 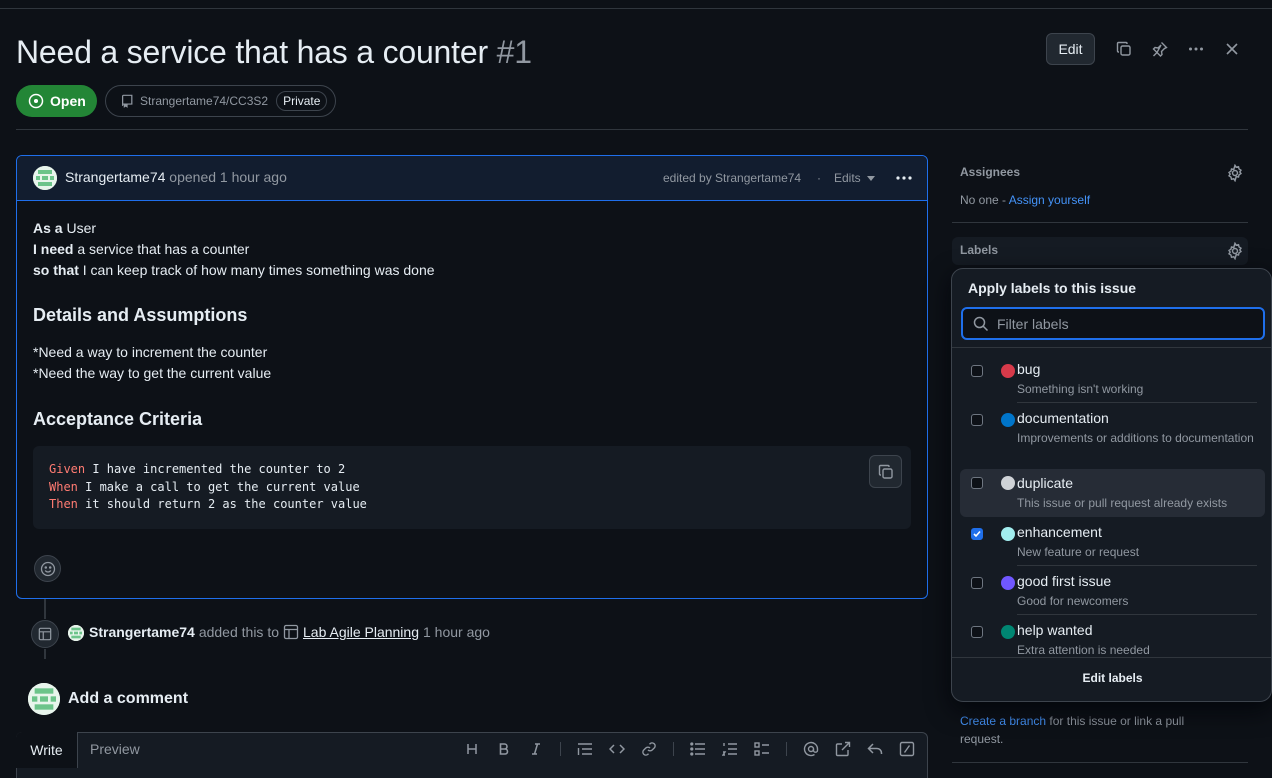 I want to click on detail-line-2: *Need the way to get the current value, so click(x=152, y=373).